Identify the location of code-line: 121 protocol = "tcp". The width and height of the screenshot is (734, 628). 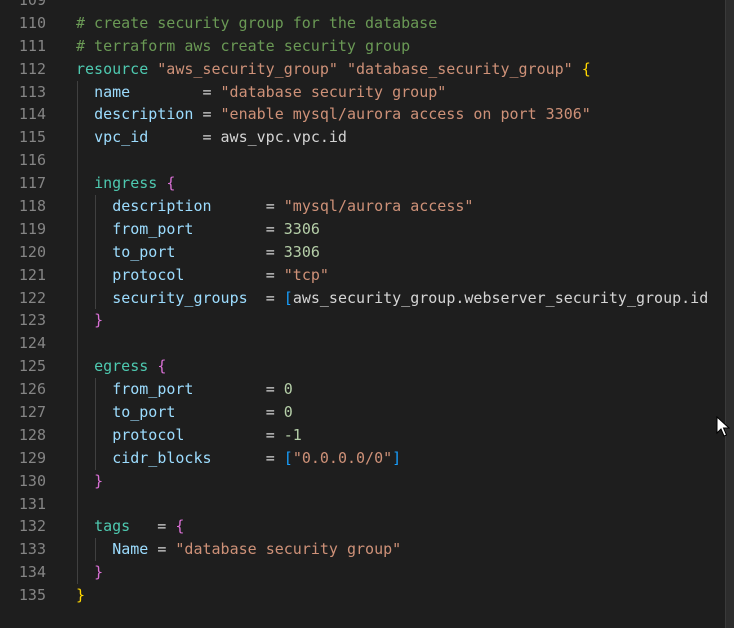
(363, 275).